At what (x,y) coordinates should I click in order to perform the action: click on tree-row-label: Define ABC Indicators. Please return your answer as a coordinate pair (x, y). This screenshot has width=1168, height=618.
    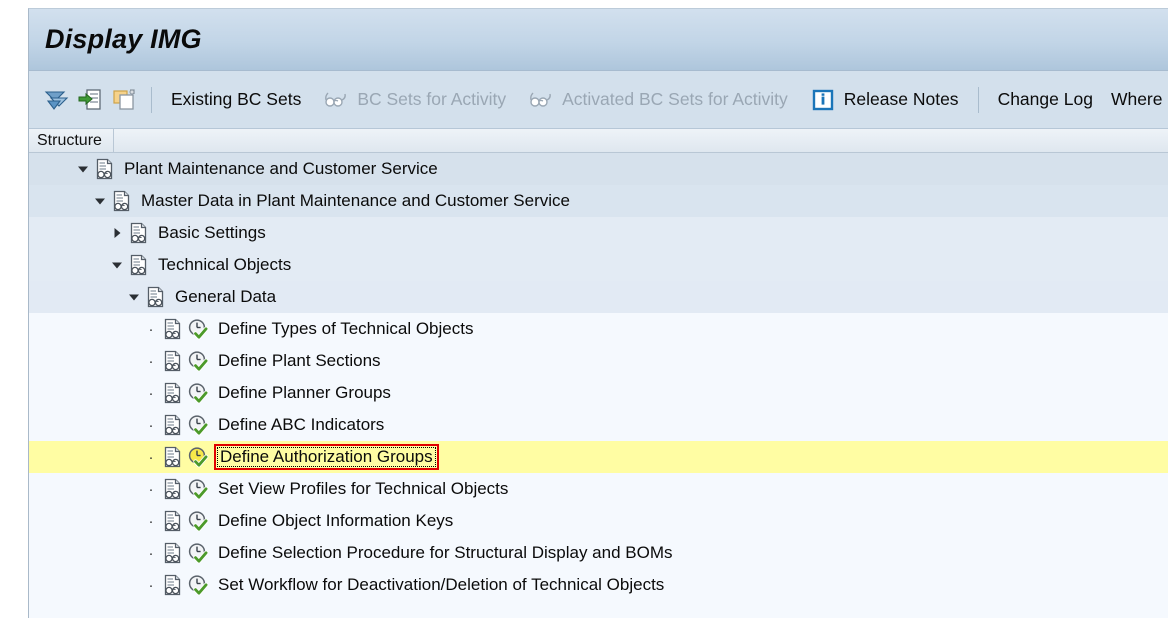
    Looking at the image, I should click on (301, 424).